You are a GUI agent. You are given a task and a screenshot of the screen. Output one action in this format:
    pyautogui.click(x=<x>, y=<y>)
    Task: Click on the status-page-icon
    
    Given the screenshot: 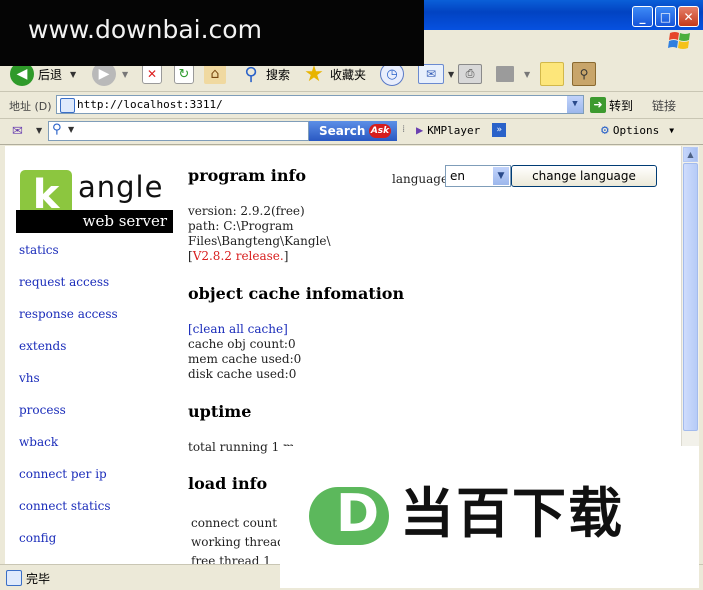 What is the action you would take?
    pyautogui.click(x=14, y=578)
    